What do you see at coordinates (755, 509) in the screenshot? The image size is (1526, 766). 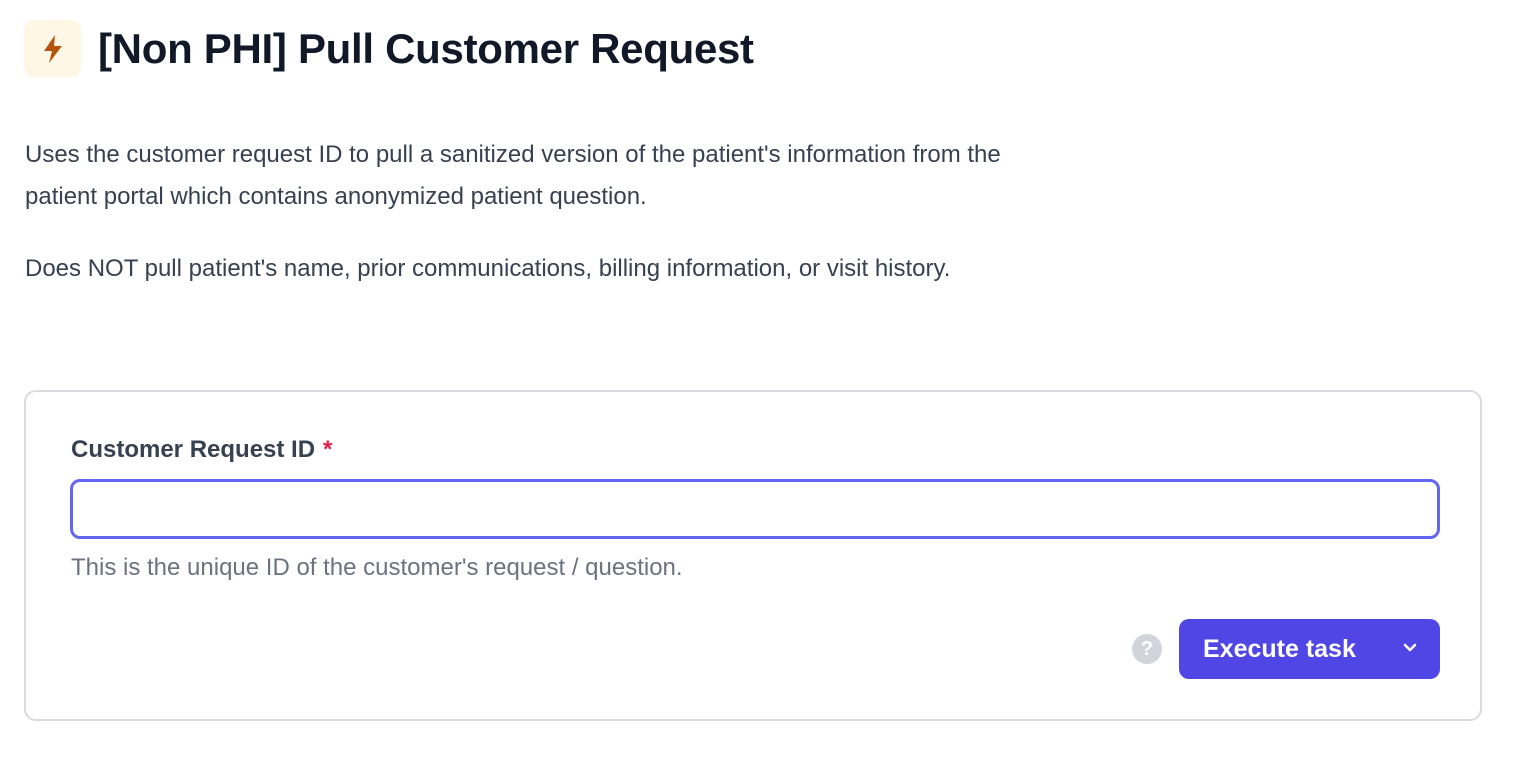 I see `customer-request-id-input` at bounding box center [755, 509].